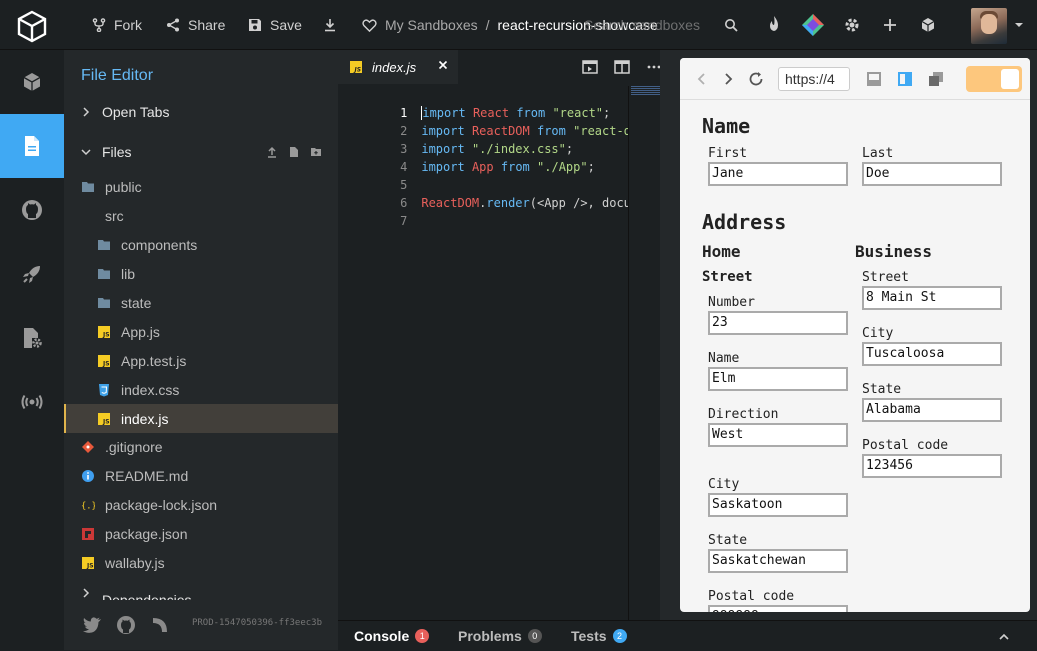 This screenshot has height=651, width=1037. What do you see at coordinates (928, 25) in the screenshot?
I see `cube-icon` at bounding box center [928, 25].